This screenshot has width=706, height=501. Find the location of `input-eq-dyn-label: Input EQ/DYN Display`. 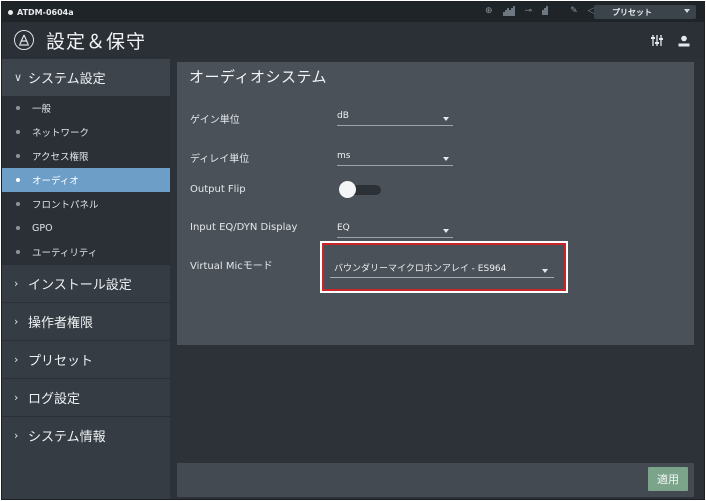

input-eq-dyn-label: Input EQ/DYN Display is located at coordinates (244, 227).